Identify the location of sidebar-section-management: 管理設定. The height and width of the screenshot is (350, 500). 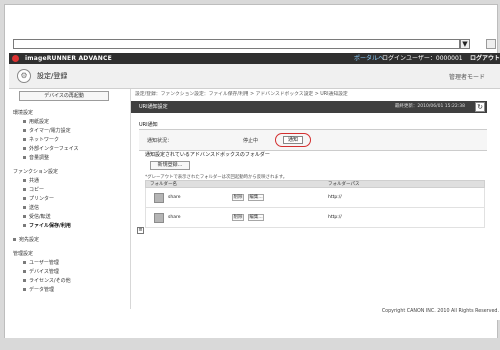
(23, 253).